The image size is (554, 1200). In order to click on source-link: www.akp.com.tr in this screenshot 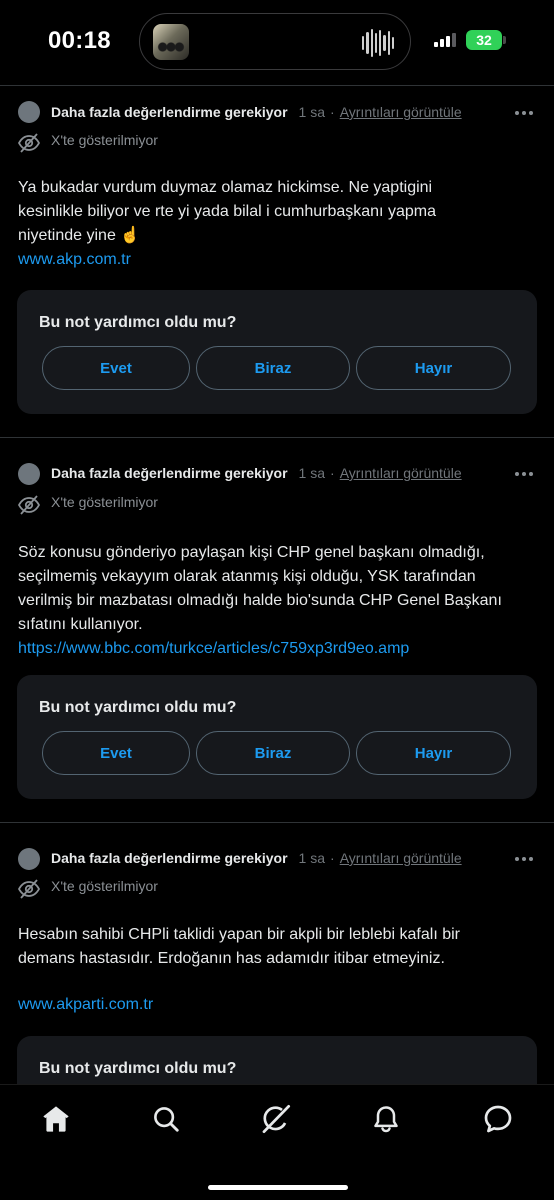, I will do `click(278, 260)`.